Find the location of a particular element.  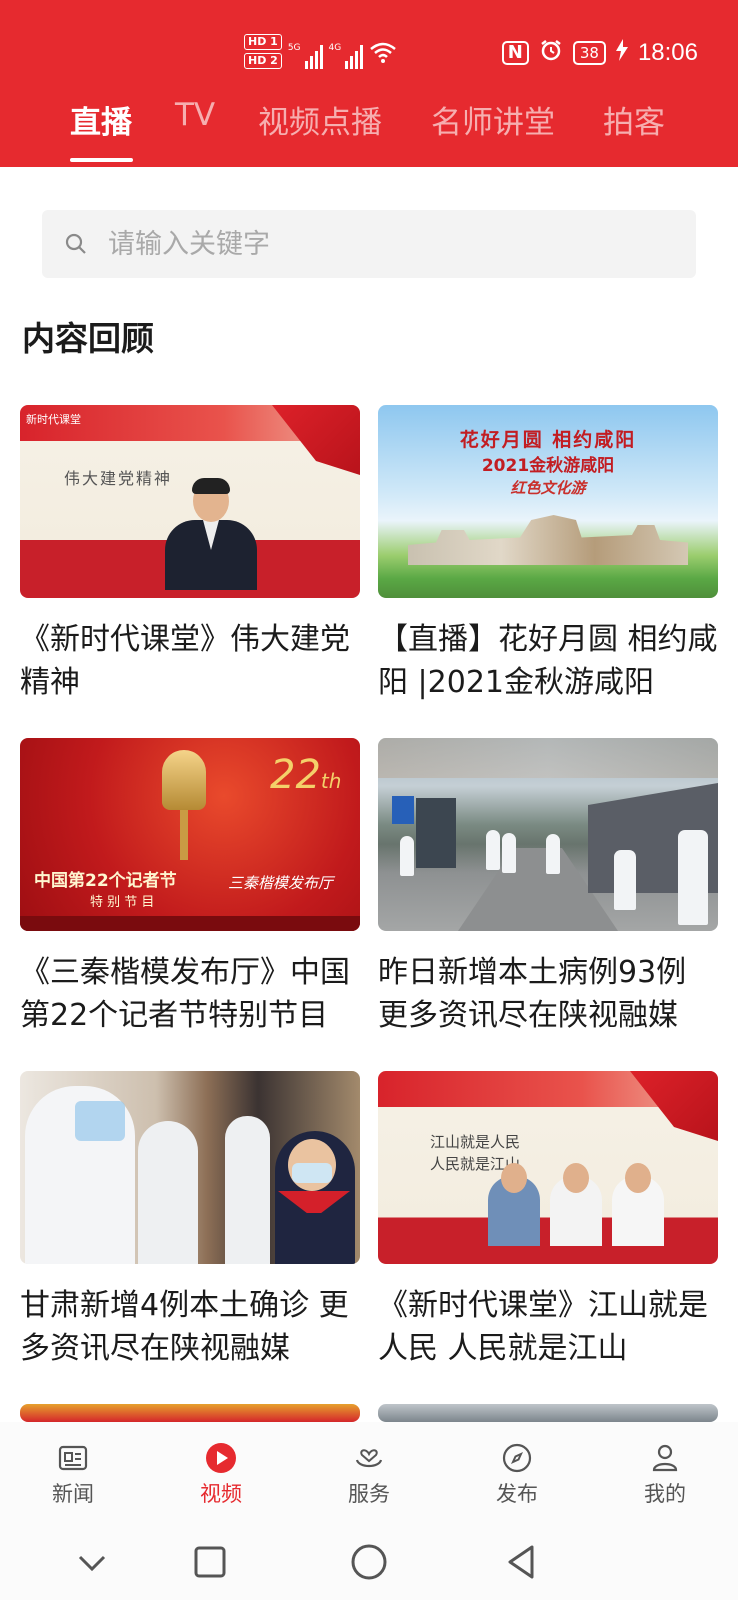

nfc-icon: N is located at coordinates (515, 53).